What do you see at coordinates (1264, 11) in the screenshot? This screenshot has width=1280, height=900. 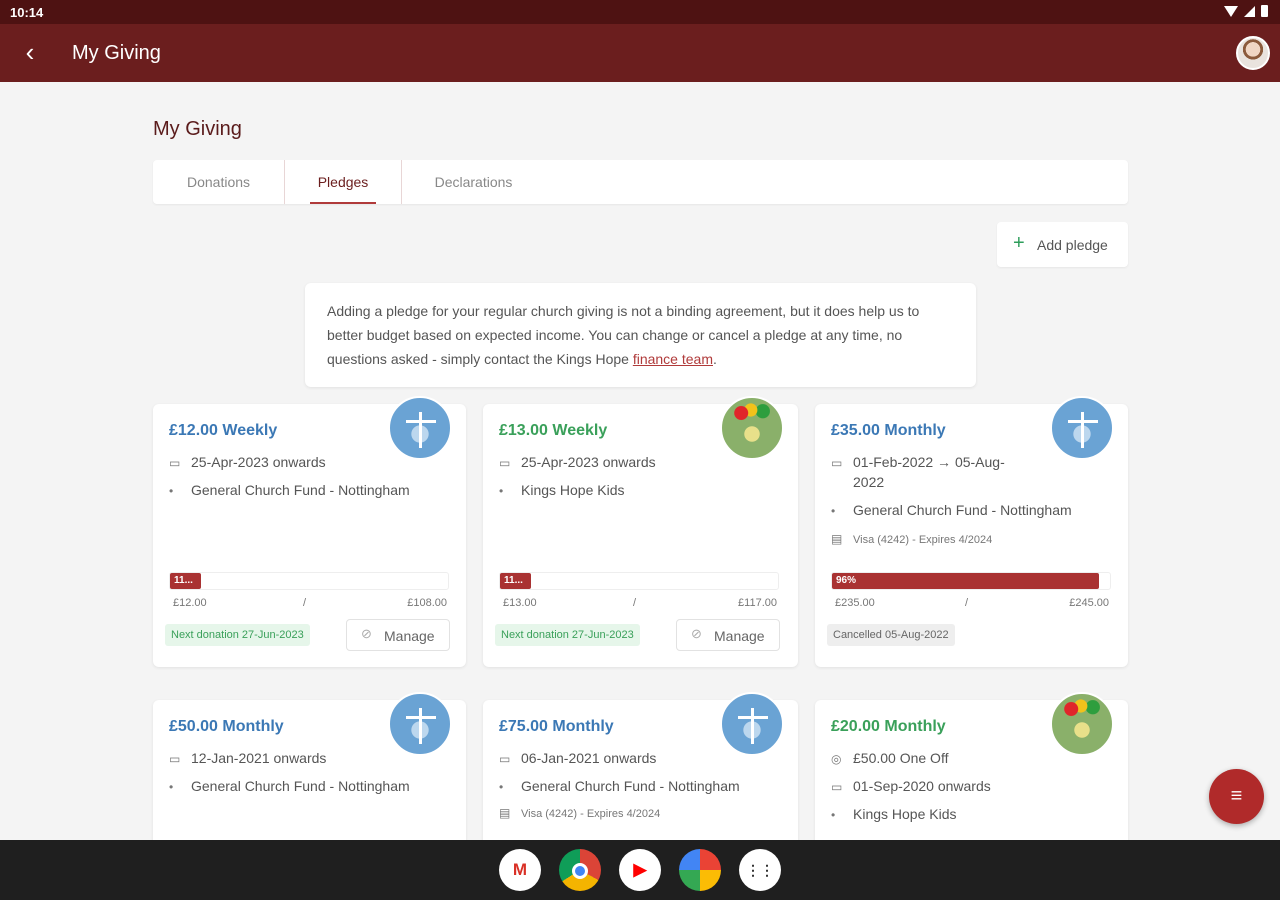 I see `battery-icon` at bounding box center [1264, 11].